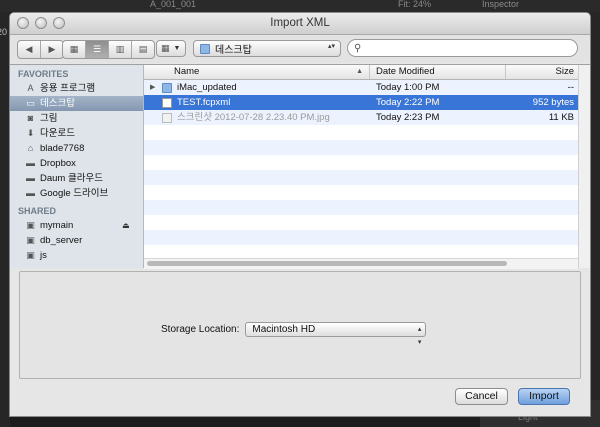 The height and width of the screenshot is (427, 600). I want to click on column-name-header: Name ▲, so click(257, 72).